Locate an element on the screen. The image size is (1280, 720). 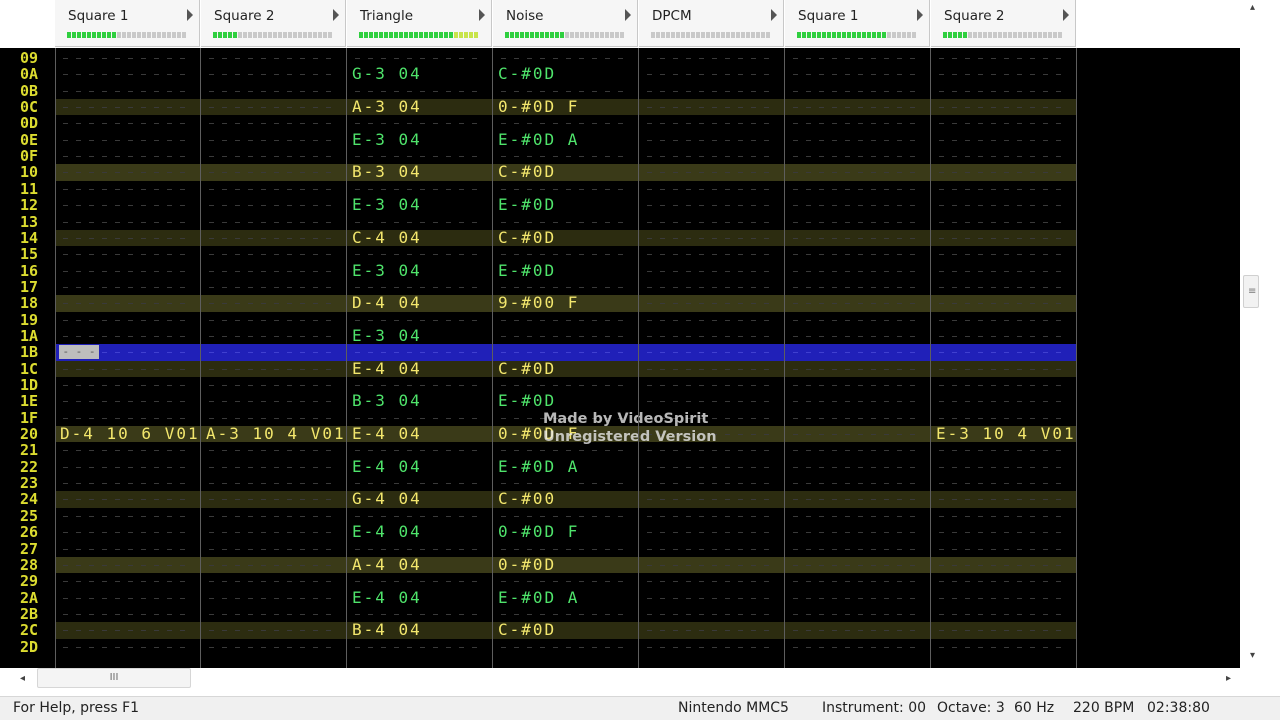
row-number: 11 is located at coordinates (37, 188).